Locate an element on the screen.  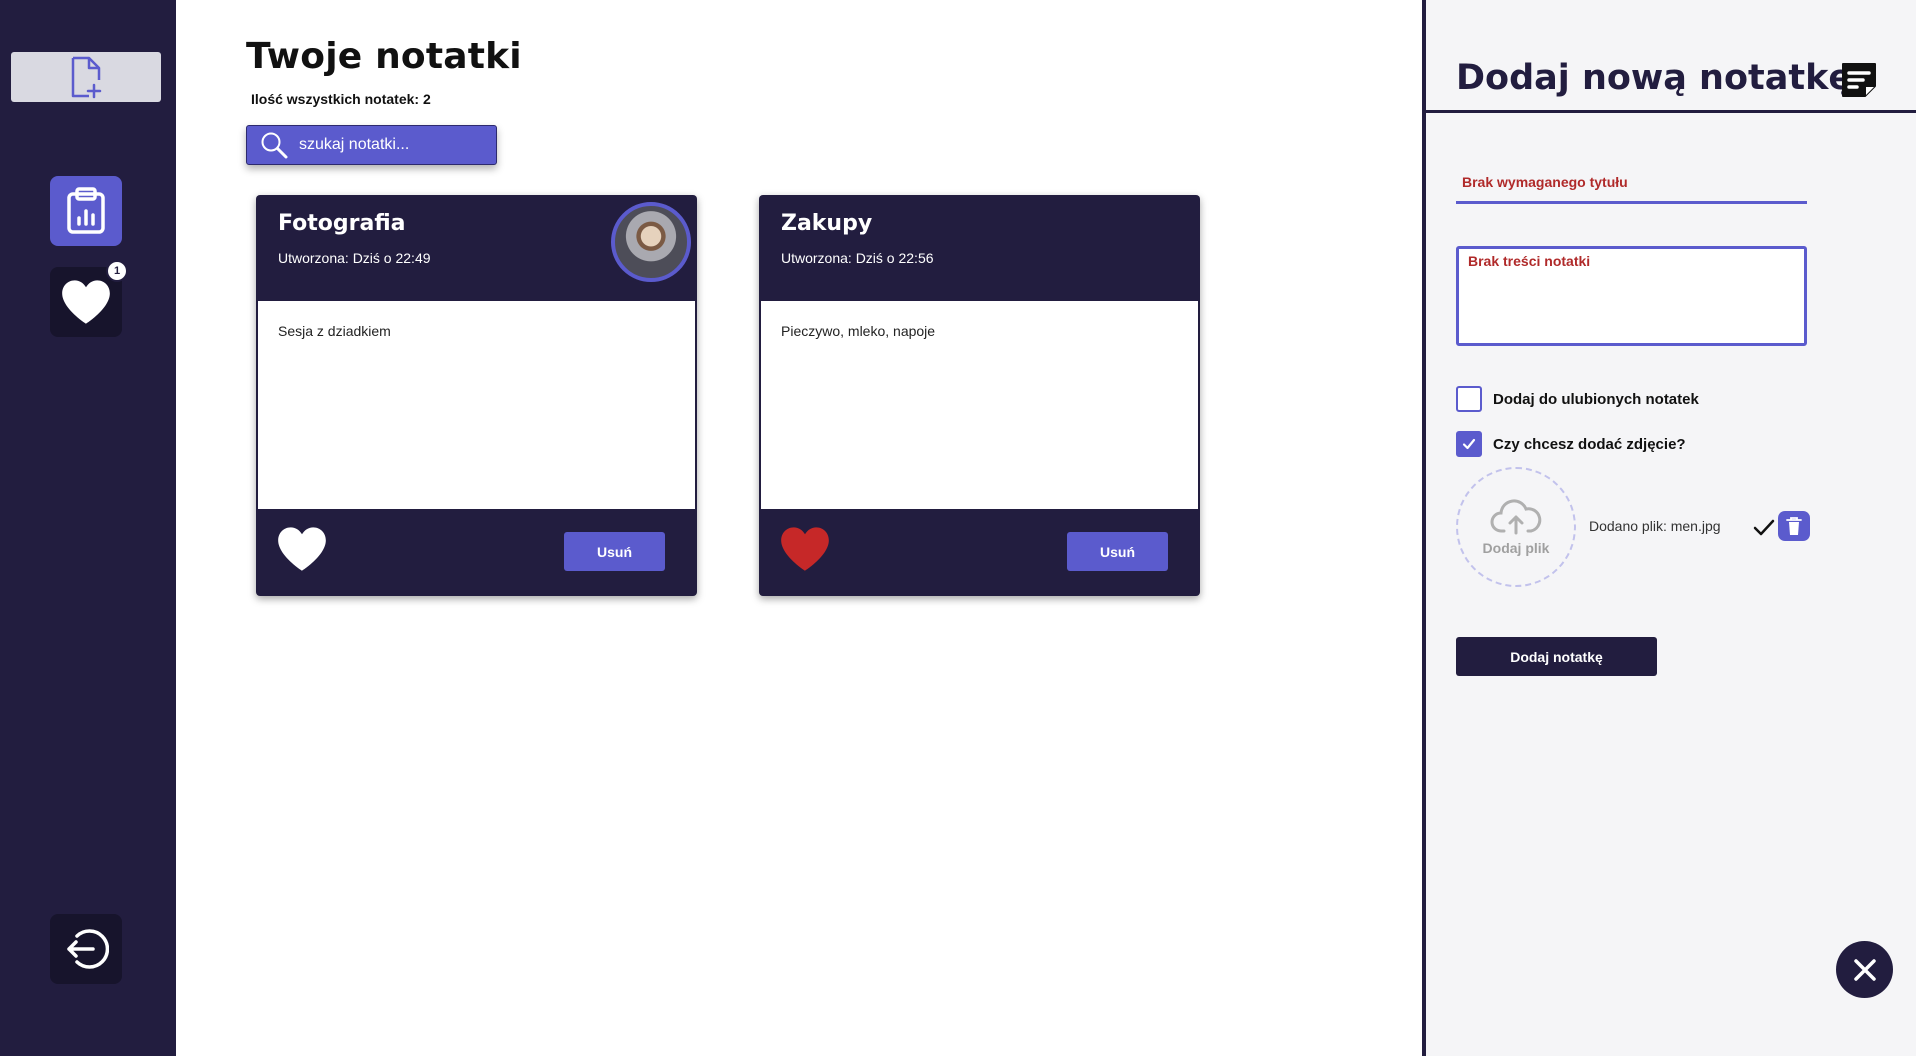
content-textarea: Brak treści notatki is located at coordinates (1631, 296).